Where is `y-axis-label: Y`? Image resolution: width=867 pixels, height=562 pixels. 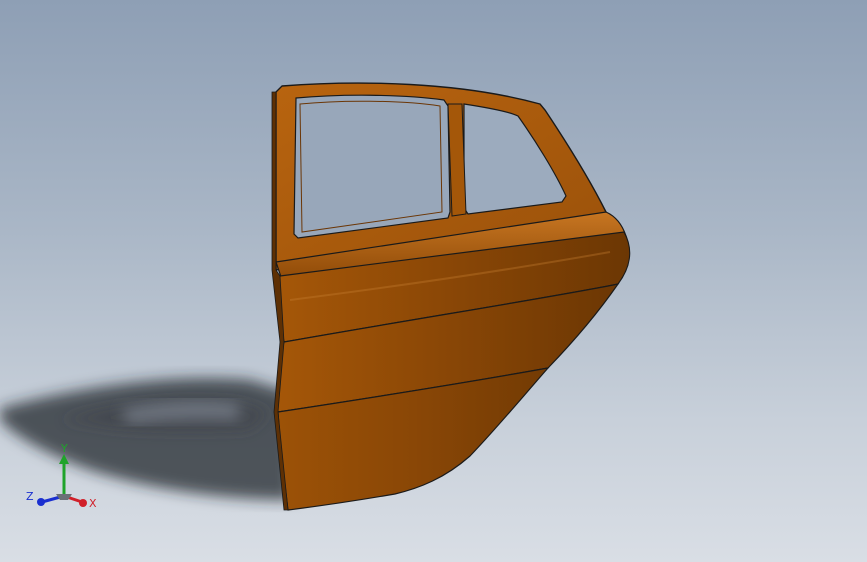
y-axis-label: Y is located at coordinates (64, 448).